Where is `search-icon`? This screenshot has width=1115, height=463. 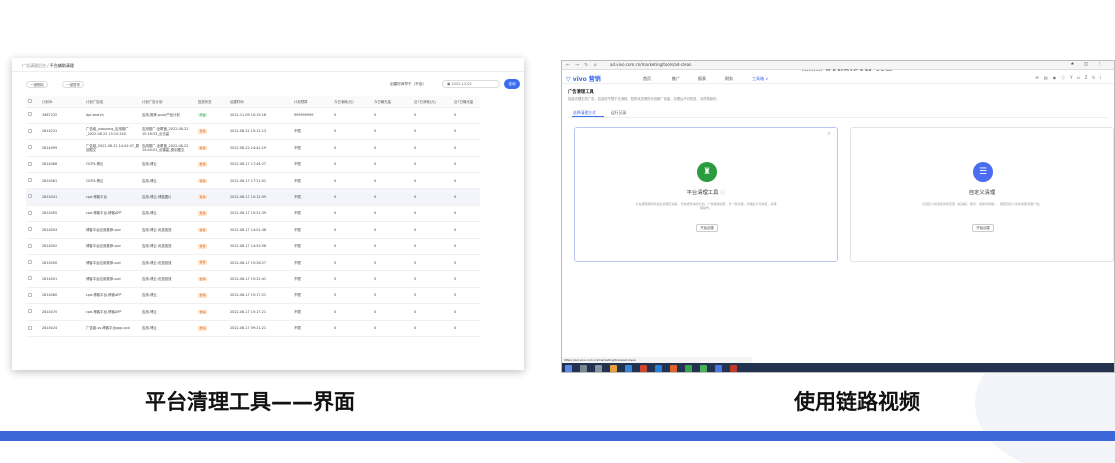
search-icon is located at coordinates (583, 368).